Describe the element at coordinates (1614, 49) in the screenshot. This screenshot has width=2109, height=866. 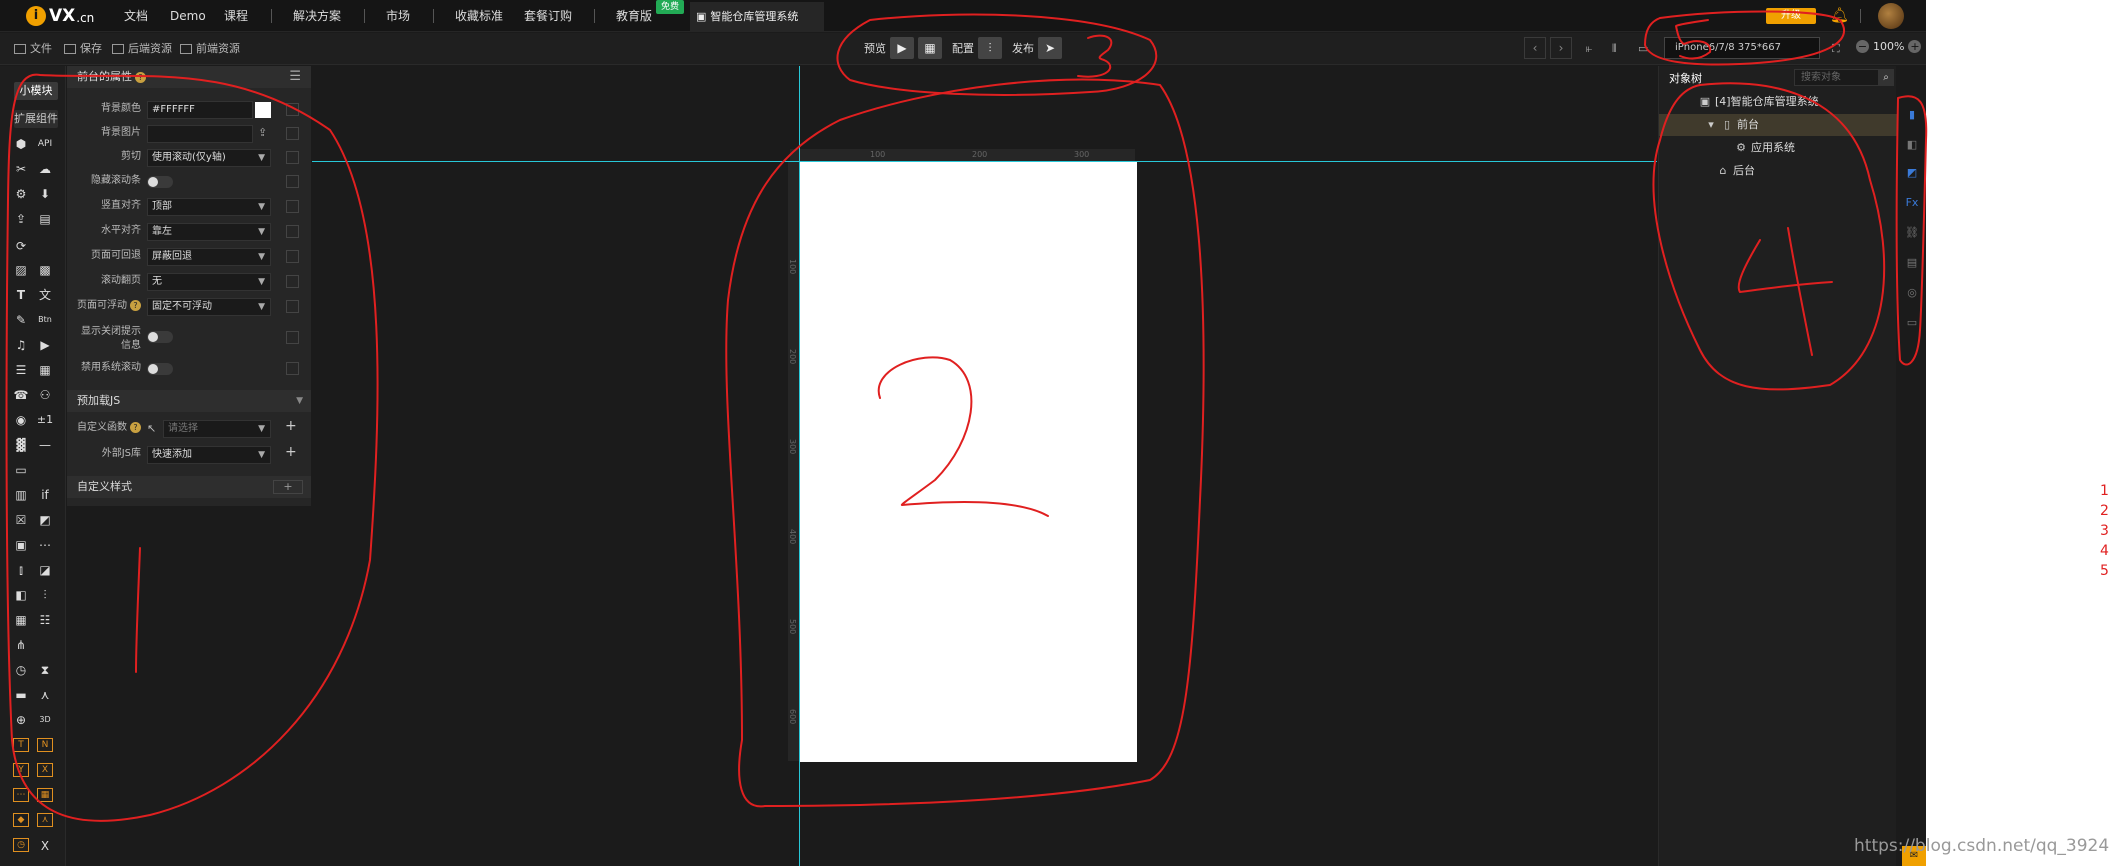
I see `distribute-icon: ⫴` at that location.